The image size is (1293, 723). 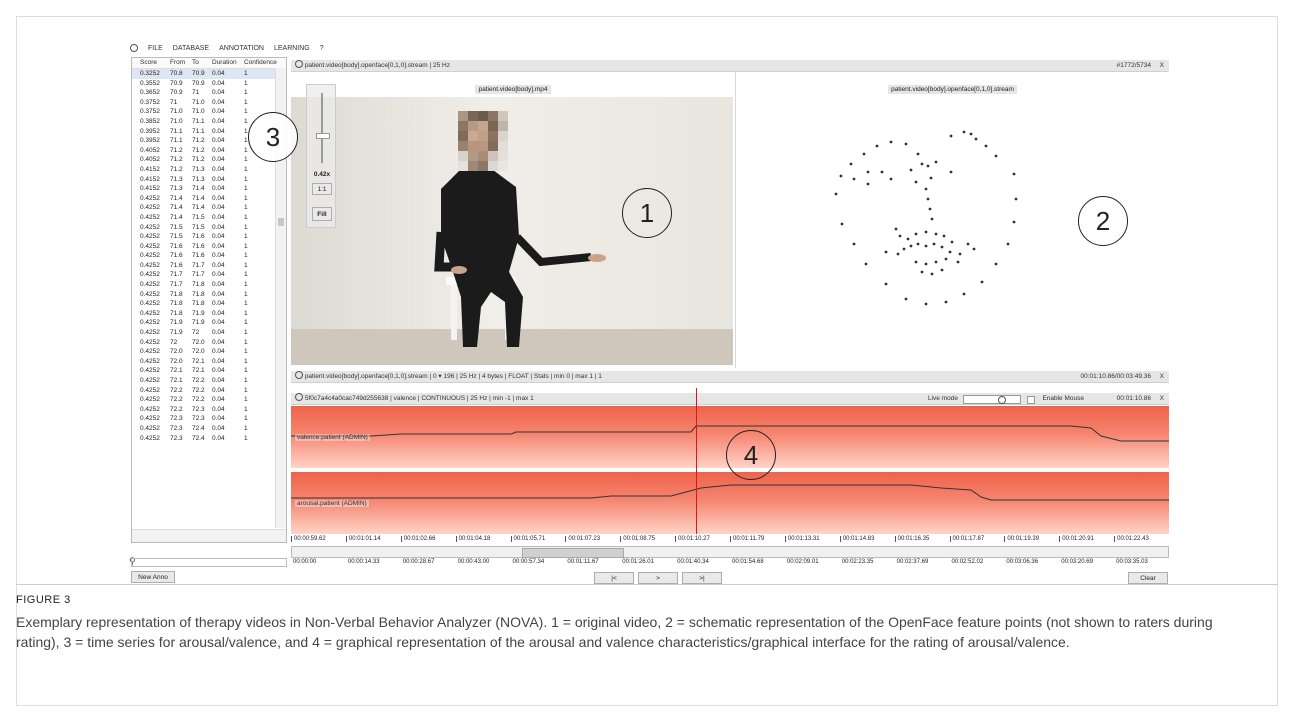 What do you see at coordinates (209, 275) in the screenshot?
I see `table-row: 0.4252 71.7 71.7 0.04 1` at bounding box center [209, 275].